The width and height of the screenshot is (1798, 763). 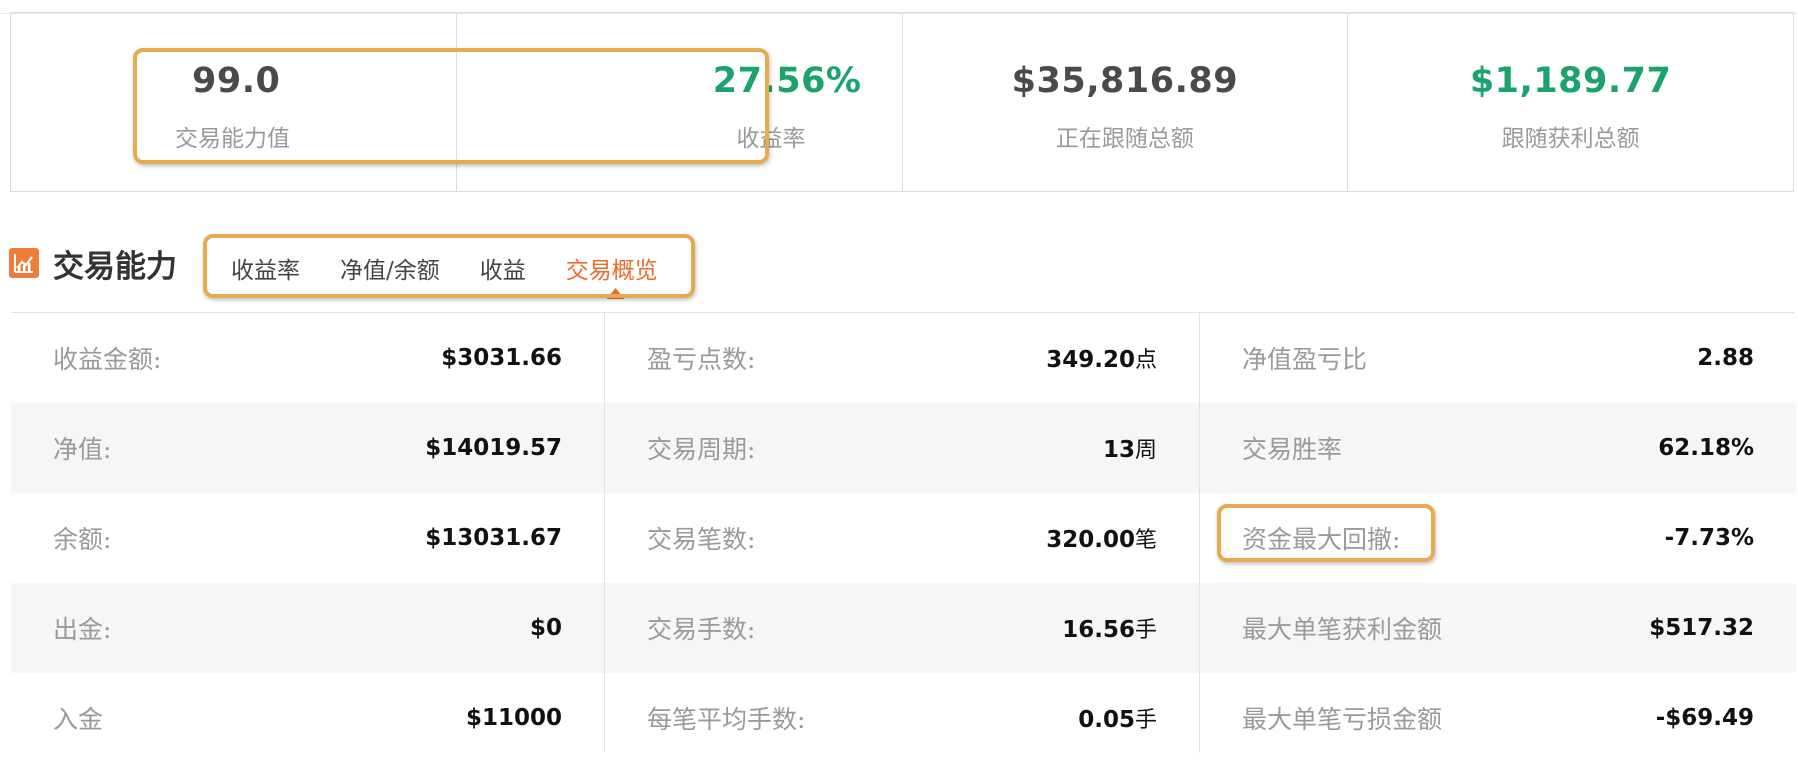 What do you see at coordinates (701, 449) in the screenshot?
I see `row-label: 交易周期:` at bounding box center [701, 449].